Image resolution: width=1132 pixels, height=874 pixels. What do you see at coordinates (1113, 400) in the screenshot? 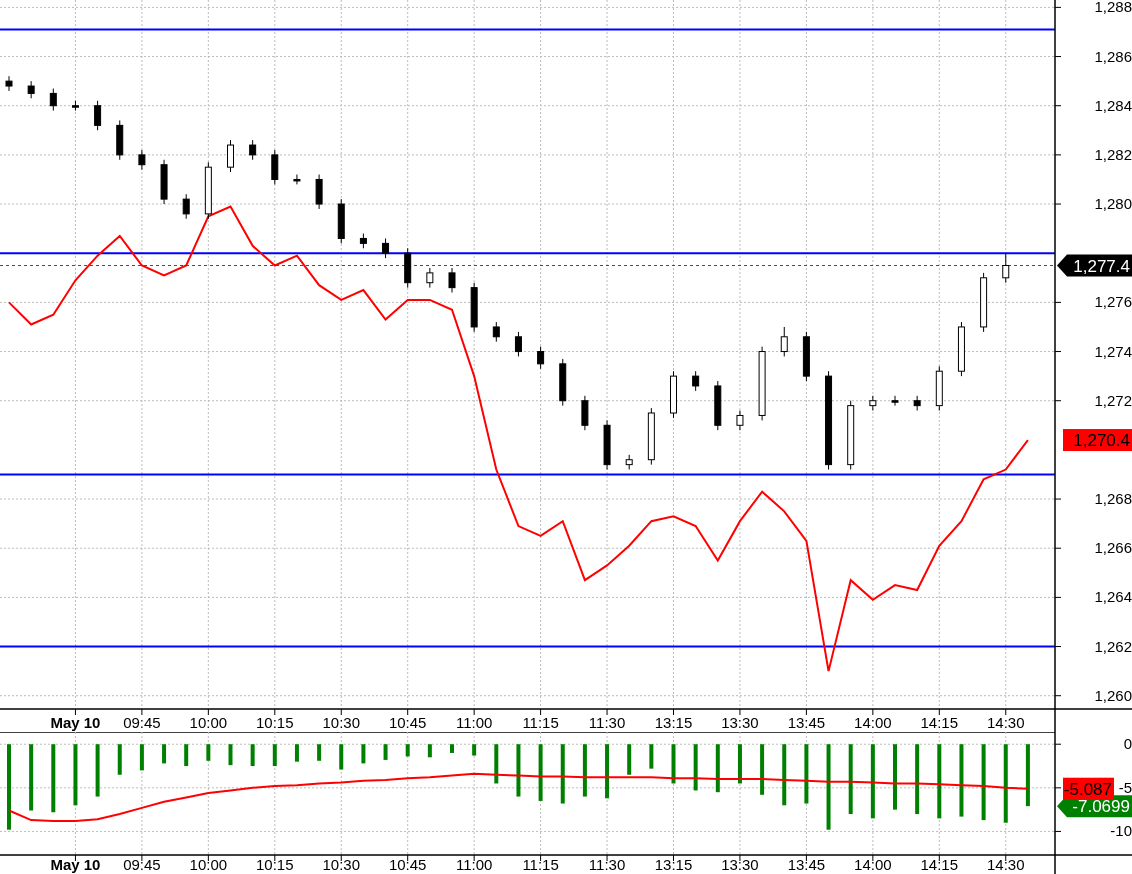
I see `price-axis-label: 1,272` at bounding box center [1113, 400].